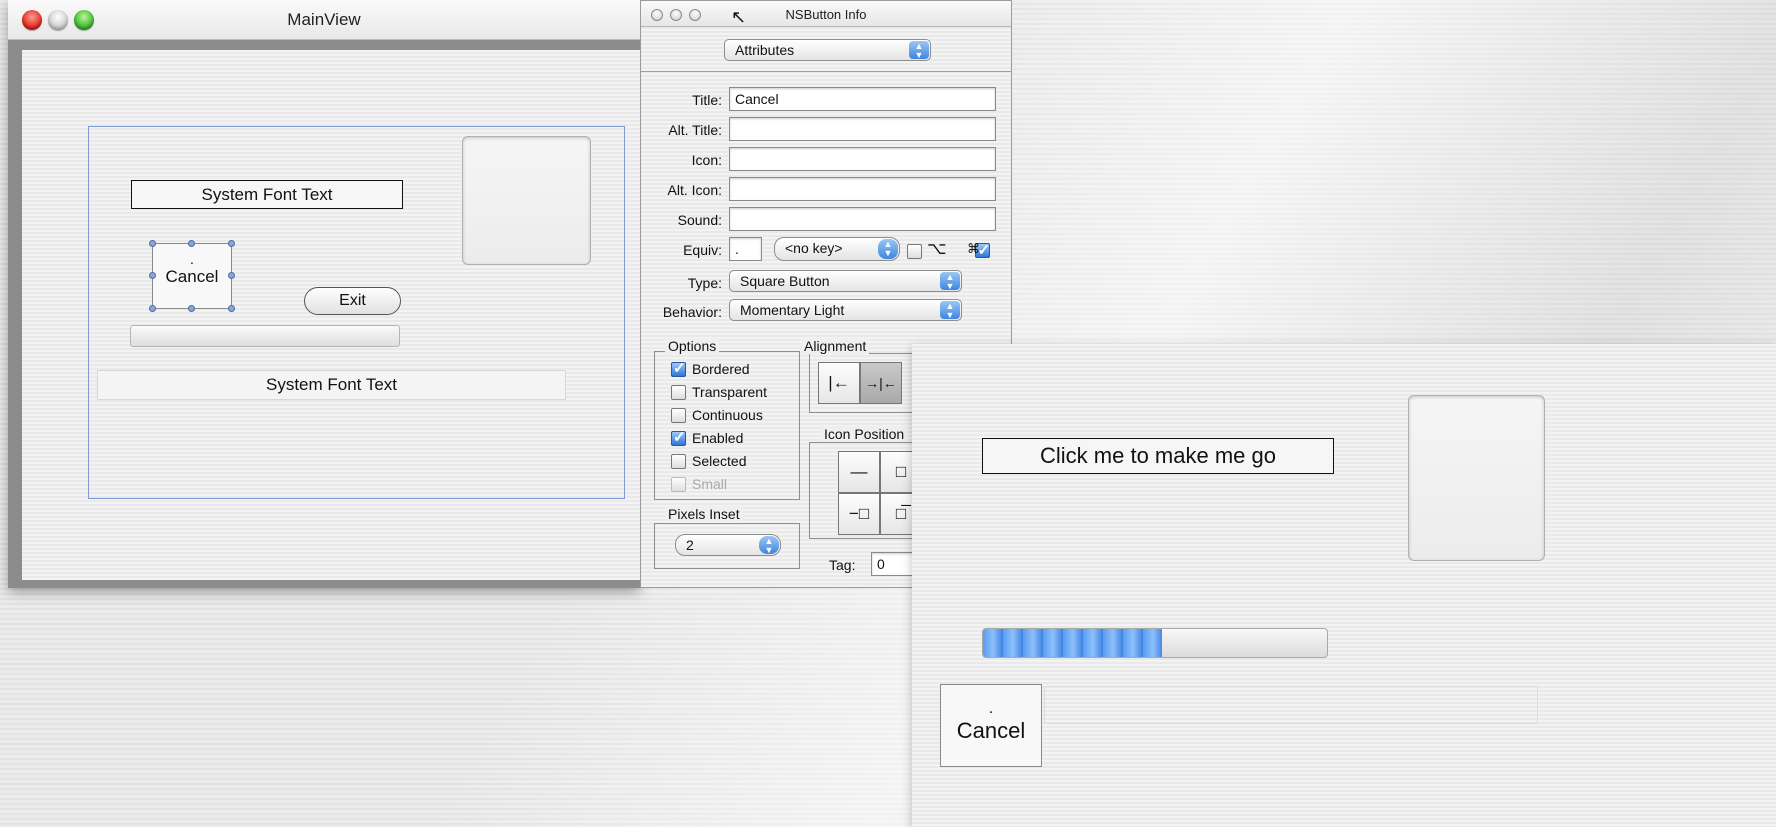  I want to click on alt-icon-field, so click(862, 189).